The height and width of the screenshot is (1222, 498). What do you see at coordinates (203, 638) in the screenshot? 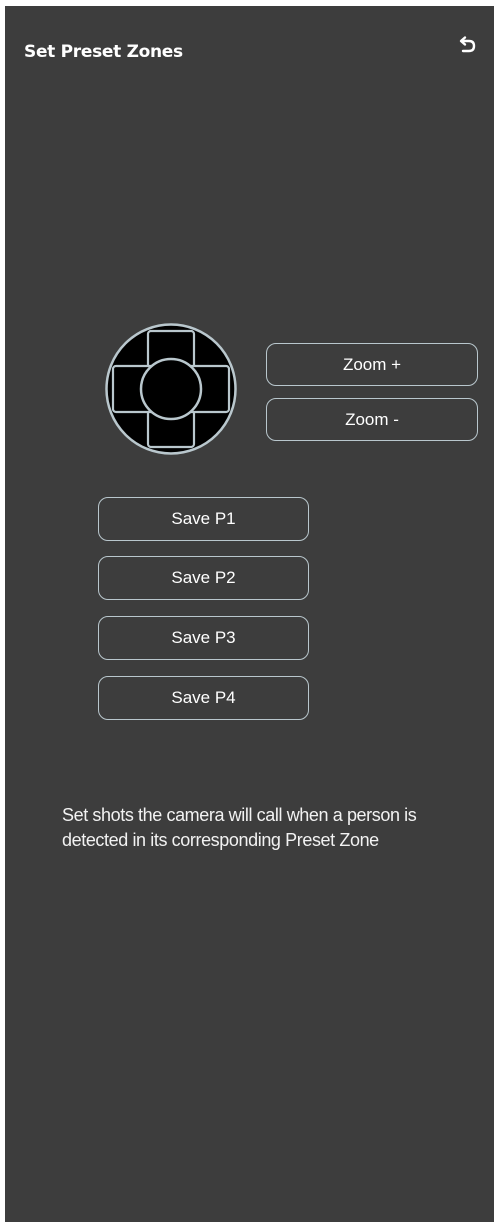
I see `save-preset-p3-button: Save P3` at bounding box center [203, 638].